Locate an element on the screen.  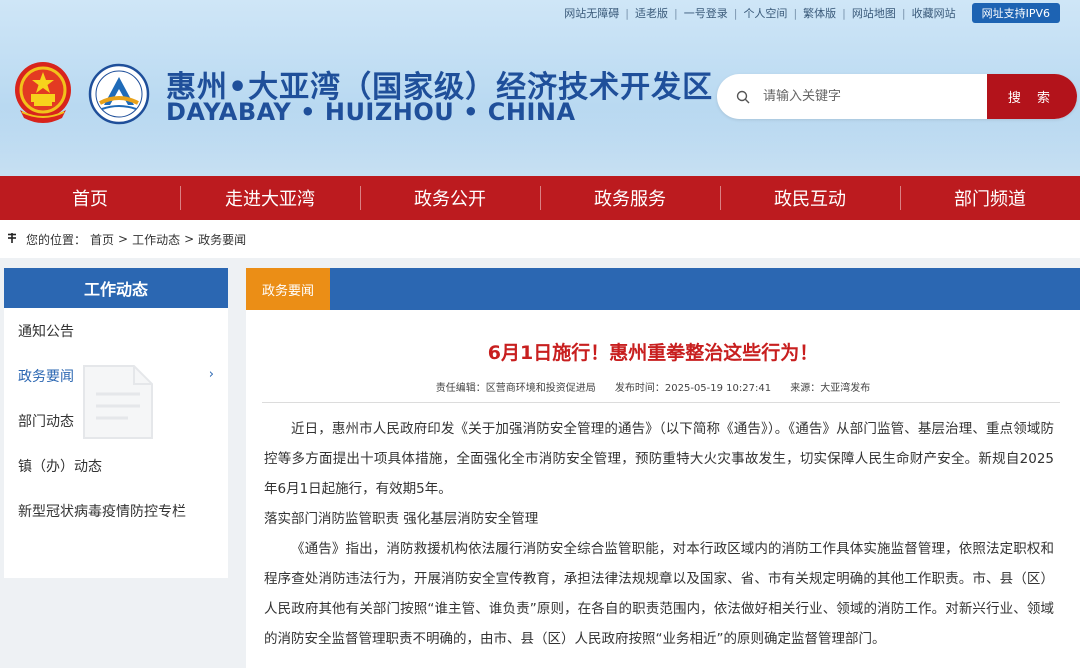
document-watermark-icon is located at coordinates (118, 402).